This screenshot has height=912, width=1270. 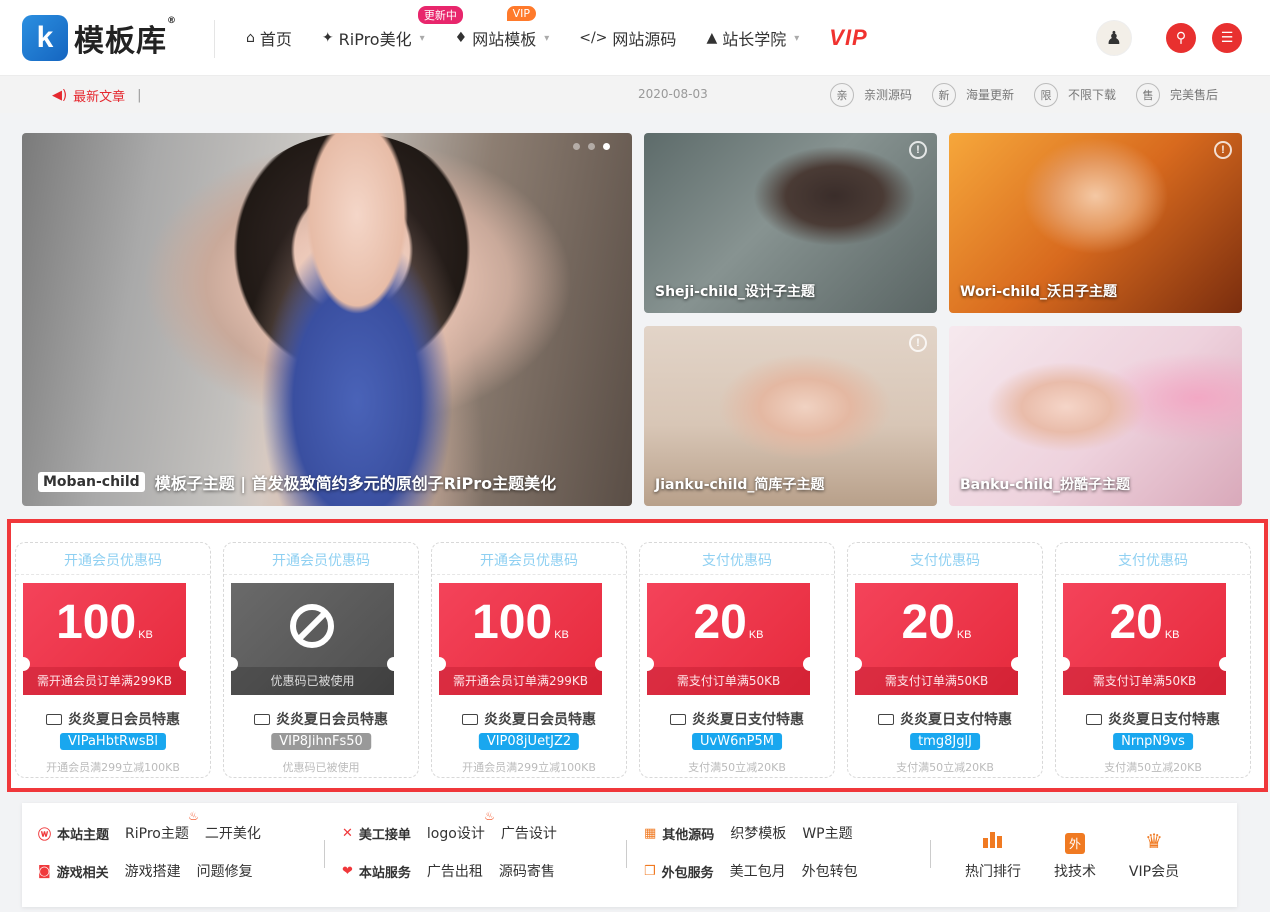 What do you see at coordinates (790, 416) in the screenshot?
I see `feature-card: ! Jianku-child_简库子主题` at bounding box center [790, 416].